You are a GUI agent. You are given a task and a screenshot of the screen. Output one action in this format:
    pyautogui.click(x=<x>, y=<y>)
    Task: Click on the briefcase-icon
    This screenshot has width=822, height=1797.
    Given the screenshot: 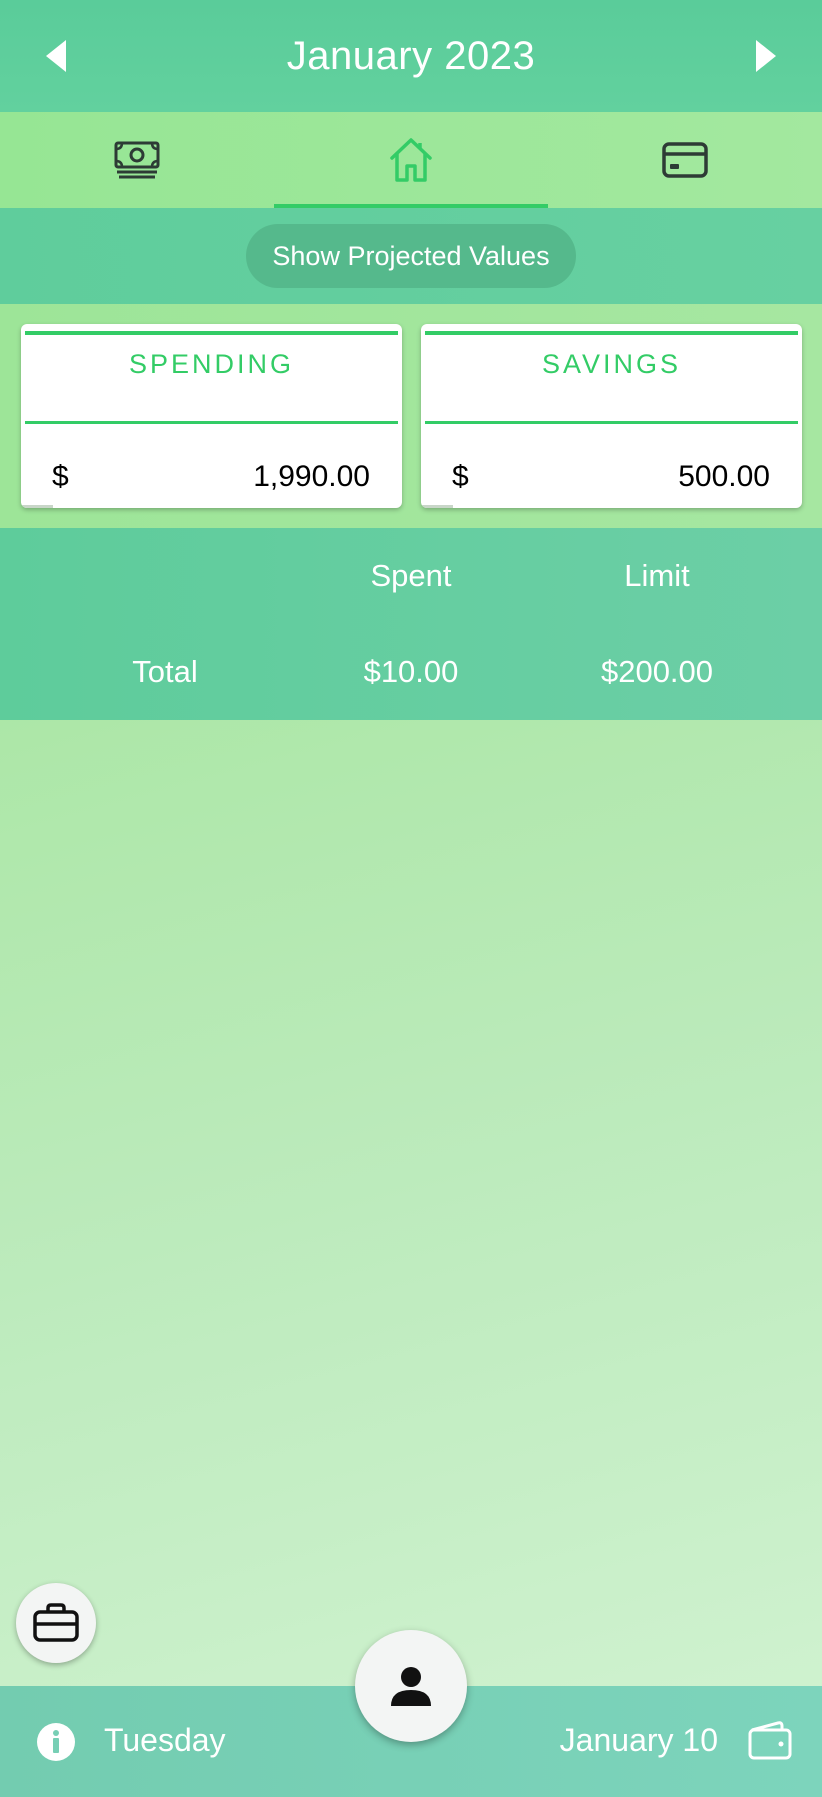 What is the action you would take?
    pyautogui.click(x=56, y=1622)
    